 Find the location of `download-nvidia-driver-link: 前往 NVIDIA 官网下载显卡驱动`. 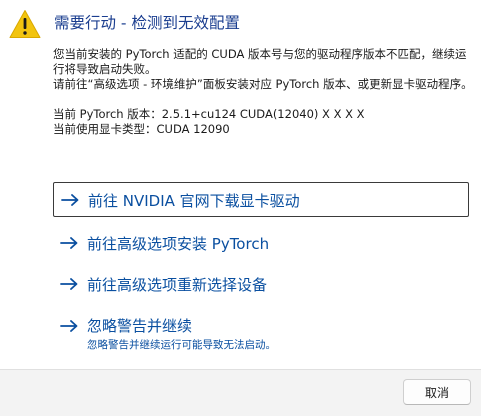

download-nvidia-driver-link: 前往 NVIDIA 官网下载显卡驱动 is located at coordinates (261, 199).